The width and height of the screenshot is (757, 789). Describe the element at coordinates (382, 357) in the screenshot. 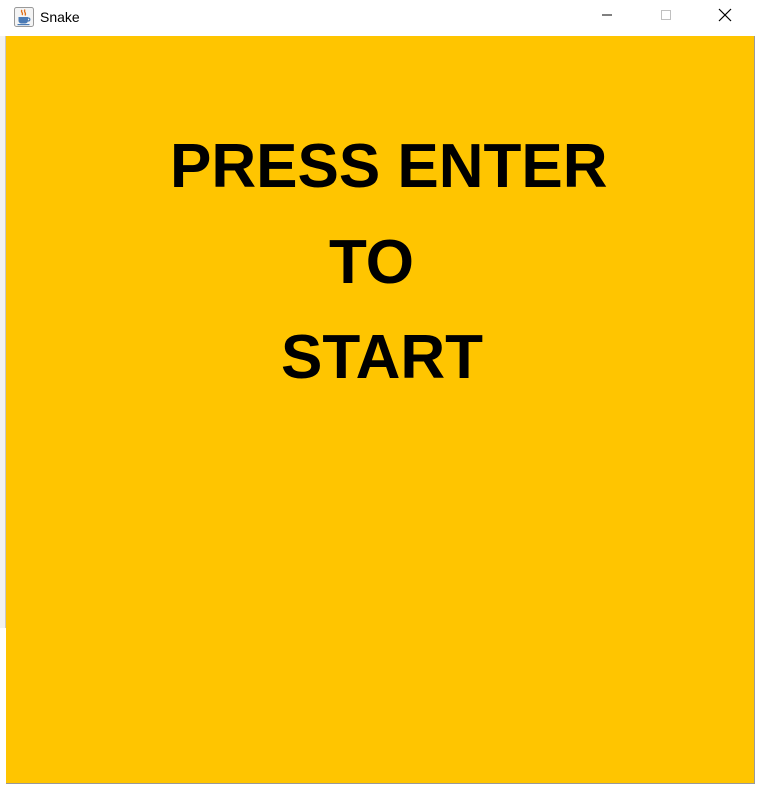

I see `start-message-line-3: START` at that location.